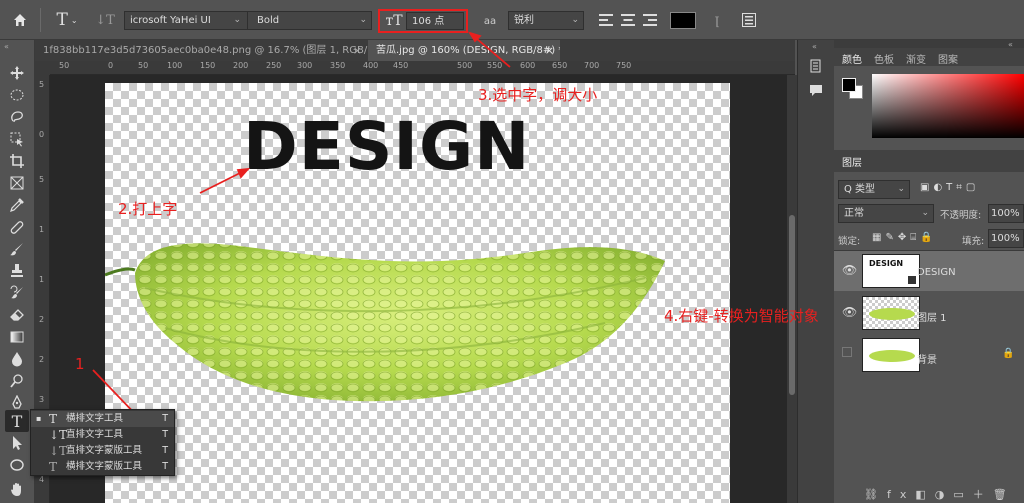 This screenshot has width=1024, height=503. What do you see at coordinates (1006, 213) in the screenshot?
I see `opacity-field: 100%` at bounding box center [1006, 213].